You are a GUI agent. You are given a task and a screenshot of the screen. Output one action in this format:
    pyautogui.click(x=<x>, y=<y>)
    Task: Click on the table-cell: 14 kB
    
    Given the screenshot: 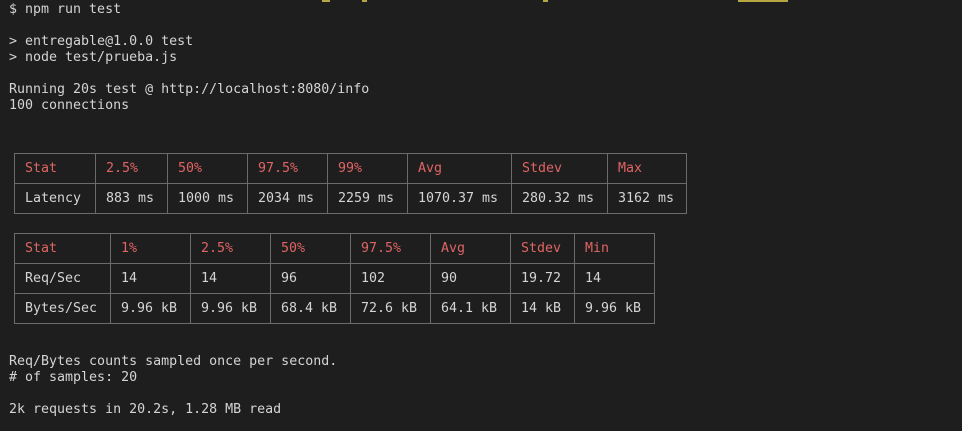 What is the action you would take?
    pyautogui.click(x=542, y=308)
    